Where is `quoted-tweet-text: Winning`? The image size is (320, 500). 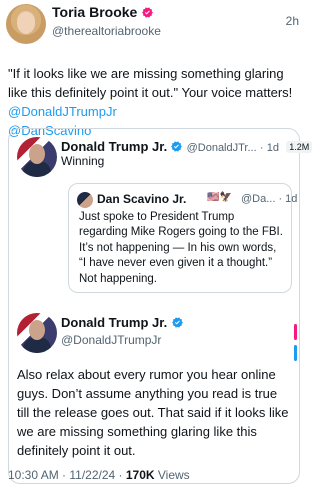
quoted-tweet-text: Winning is located at coordinates (83, 161).